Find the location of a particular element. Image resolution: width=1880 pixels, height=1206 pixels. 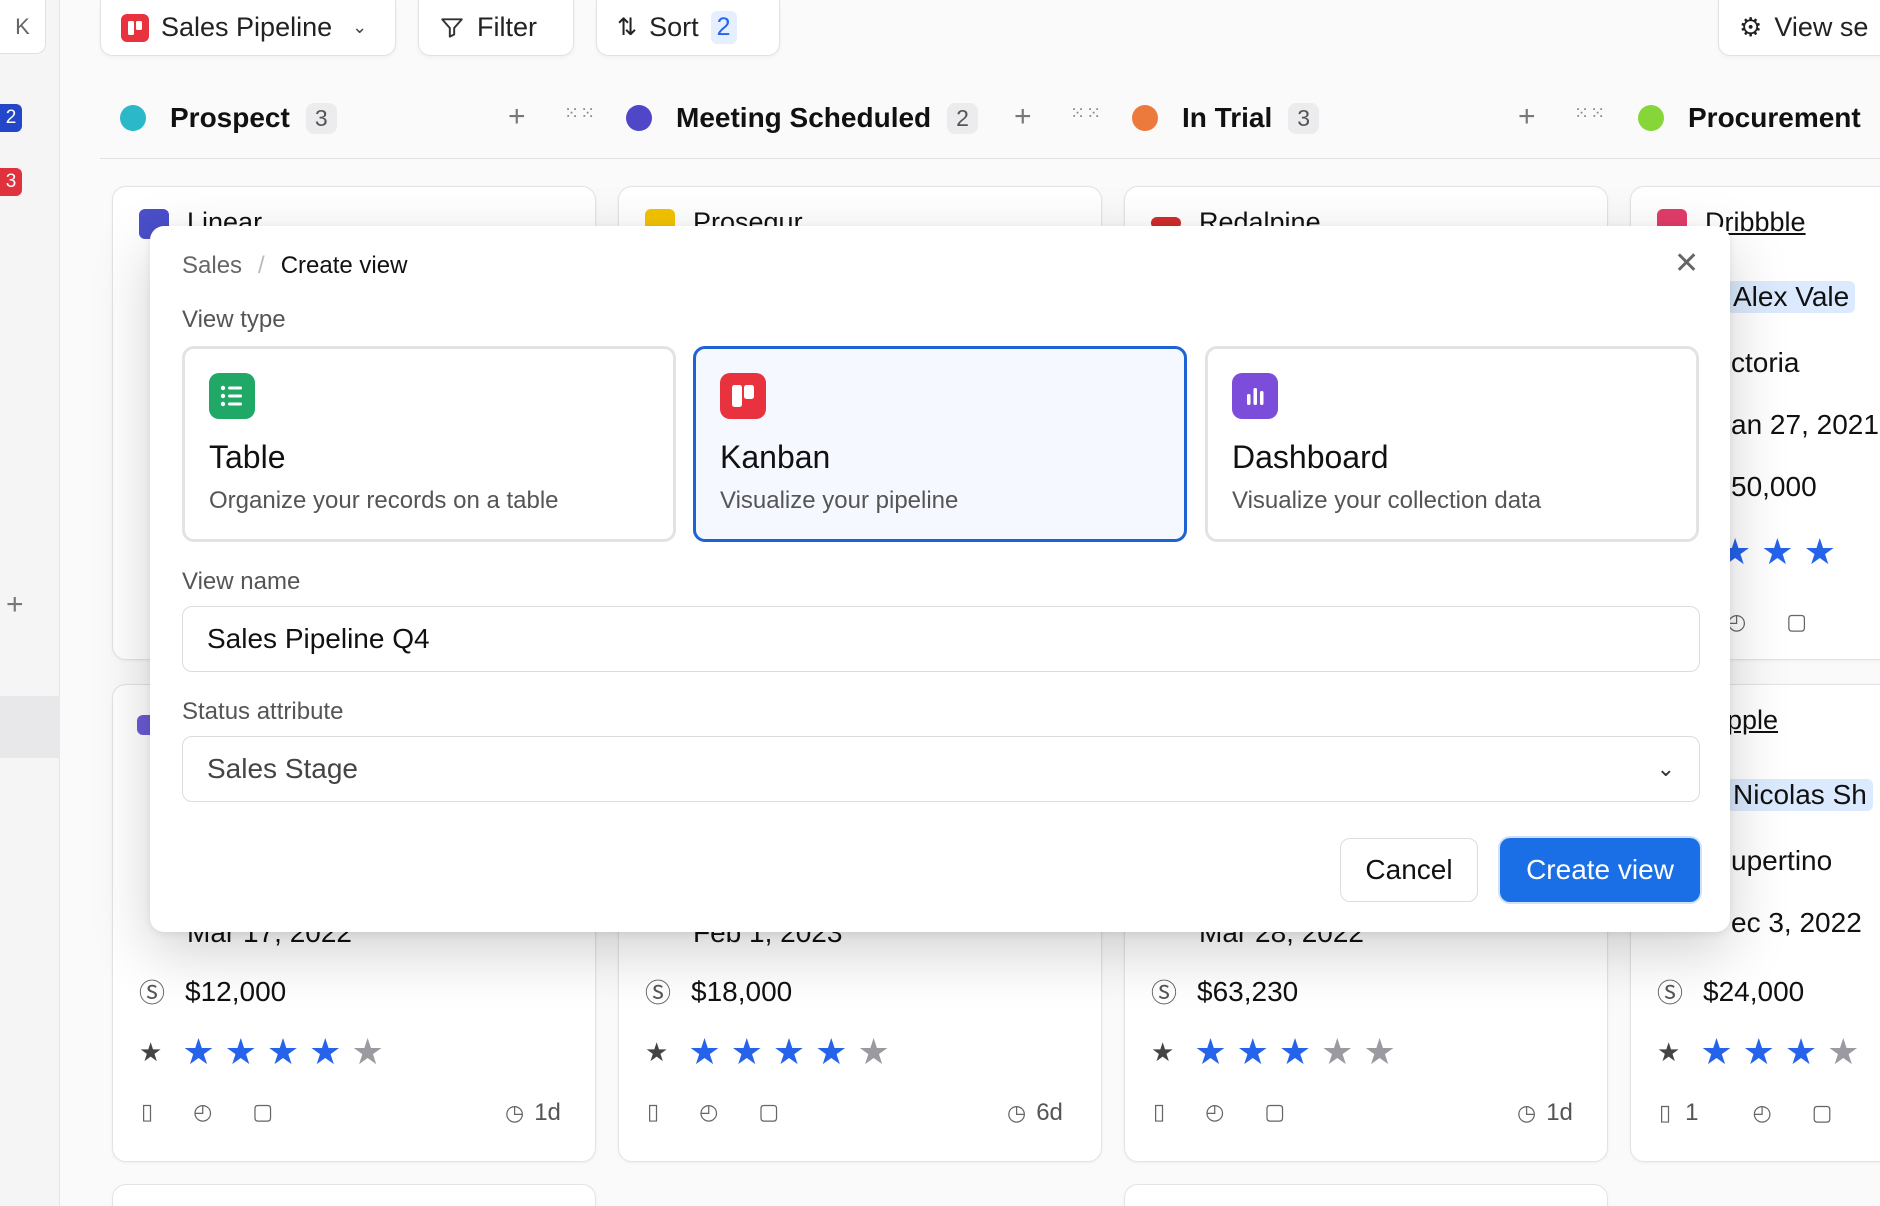

column-count: 3 is located at coordinates (321, 118).